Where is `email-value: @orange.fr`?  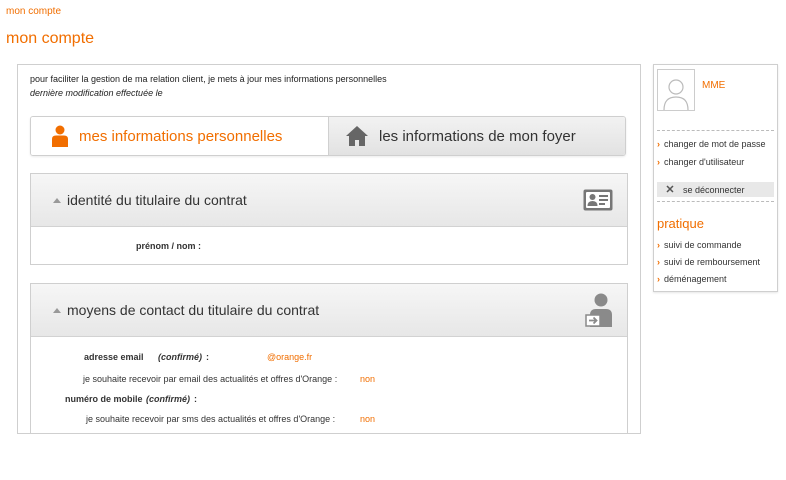 email-value: @orange.fr is located at coordinates (290, 357).